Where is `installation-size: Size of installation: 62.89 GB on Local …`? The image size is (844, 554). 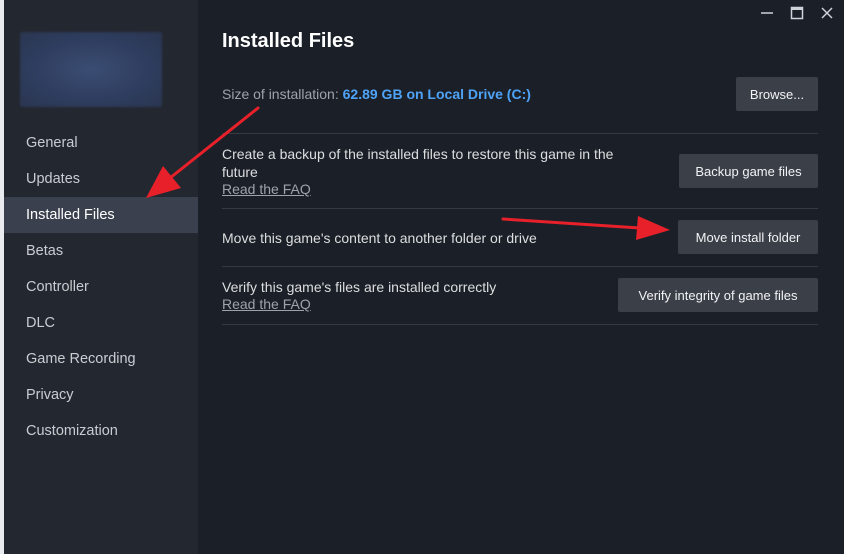
installation-size: Size of installation: 62.89 GB on Local … is located at coordinates (376, 94).